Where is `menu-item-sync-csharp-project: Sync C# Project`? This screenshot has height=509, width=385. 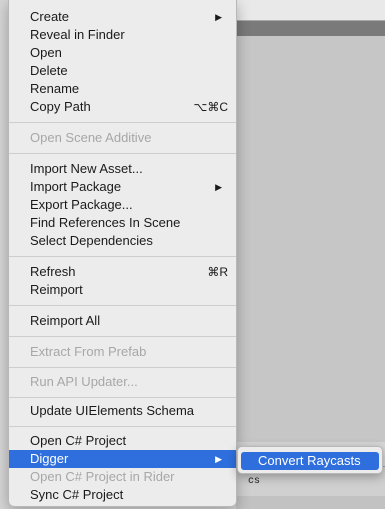 menu-item-sync-csharp-project: Sync C# Project is located at coordinates (122, 495).